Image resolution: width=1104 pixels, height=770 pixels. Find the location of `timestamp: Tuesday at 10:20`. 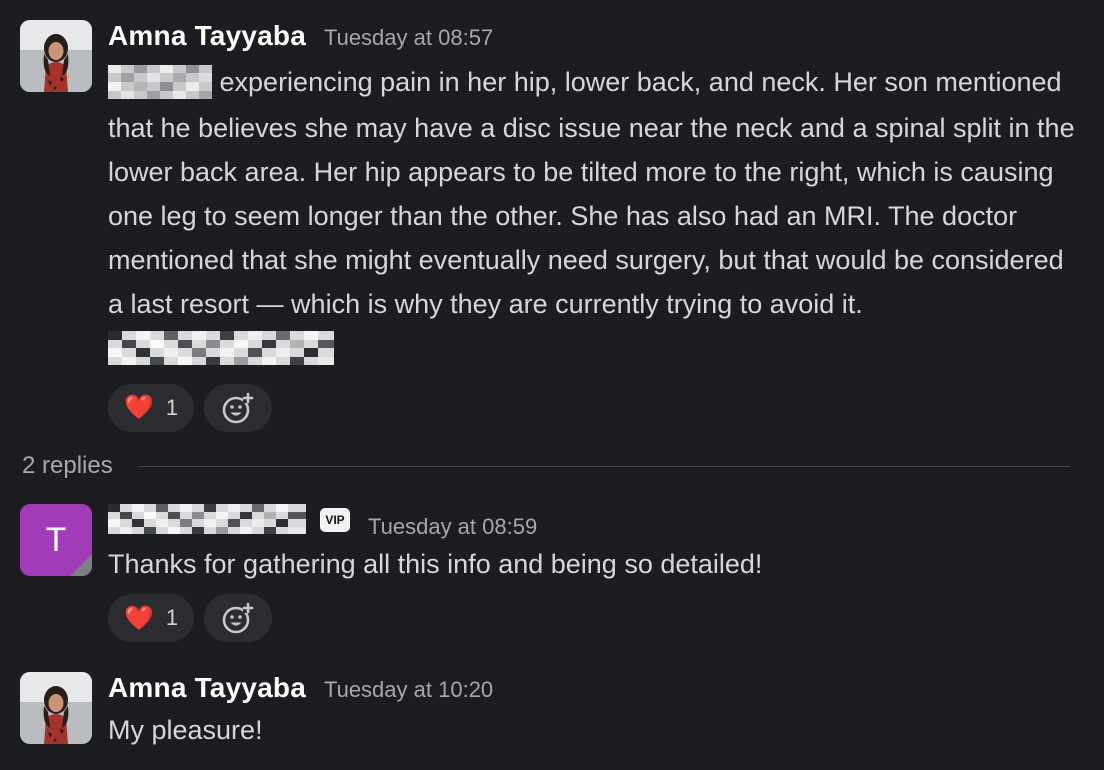

timestamp: Tuesday at 10:20 is located at coordinates (408, 690).